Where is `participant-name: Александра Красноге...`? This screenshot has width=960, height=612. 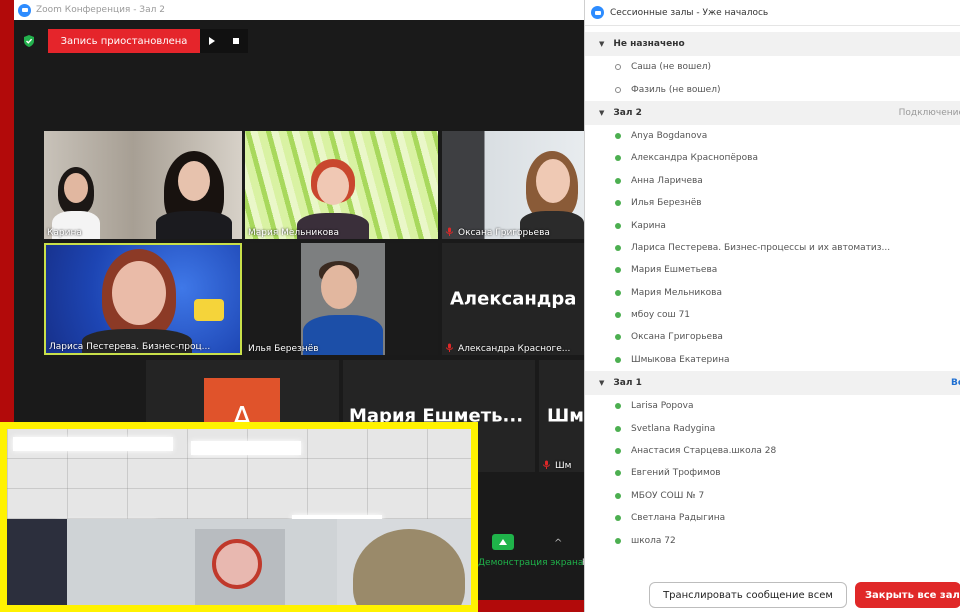
participant-name: Александра Красноге... is located at coordinates (514, 349).